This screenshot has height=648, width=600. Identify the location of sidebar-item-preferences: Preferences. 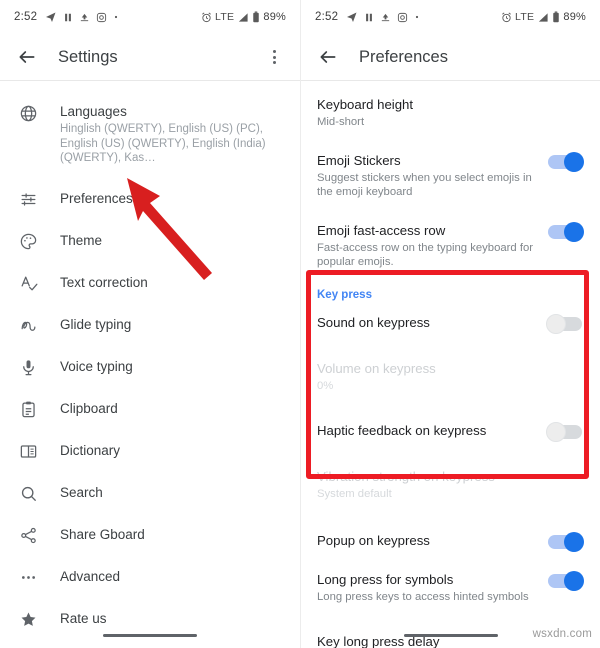
(150, 199).